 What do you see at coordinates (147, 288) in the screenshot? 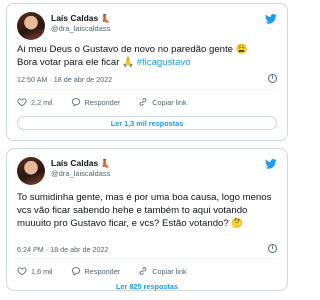
I see `read-replies-button: Ler 825 respostas` at bounding box center [147, 288].